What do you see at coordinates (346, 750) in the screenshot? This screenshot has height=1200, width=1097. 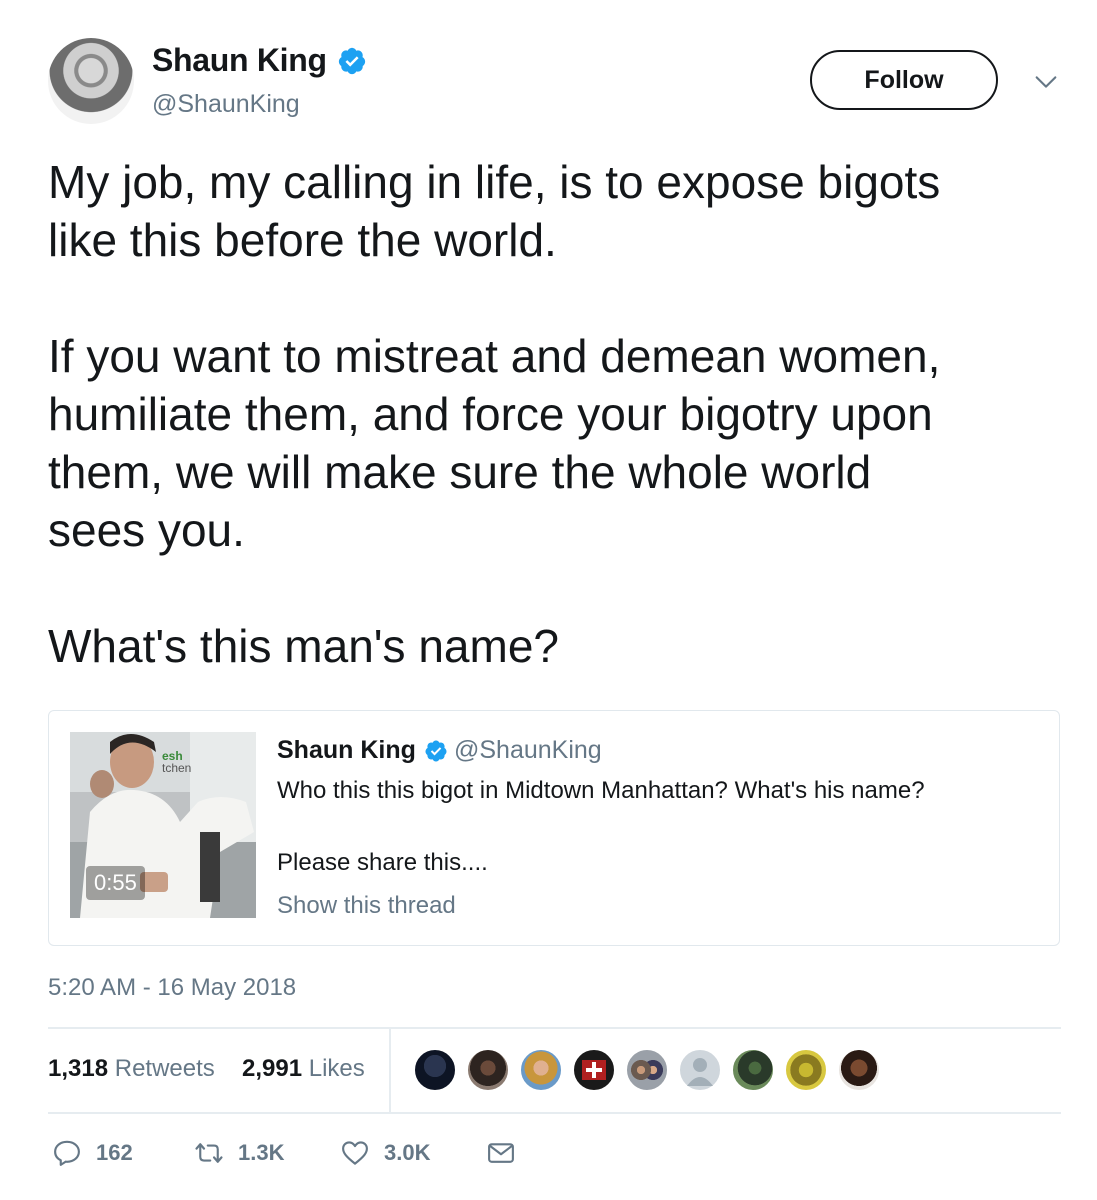 I see `quoted-author-name-text: Shaun King` at bounding box center [346, 750].